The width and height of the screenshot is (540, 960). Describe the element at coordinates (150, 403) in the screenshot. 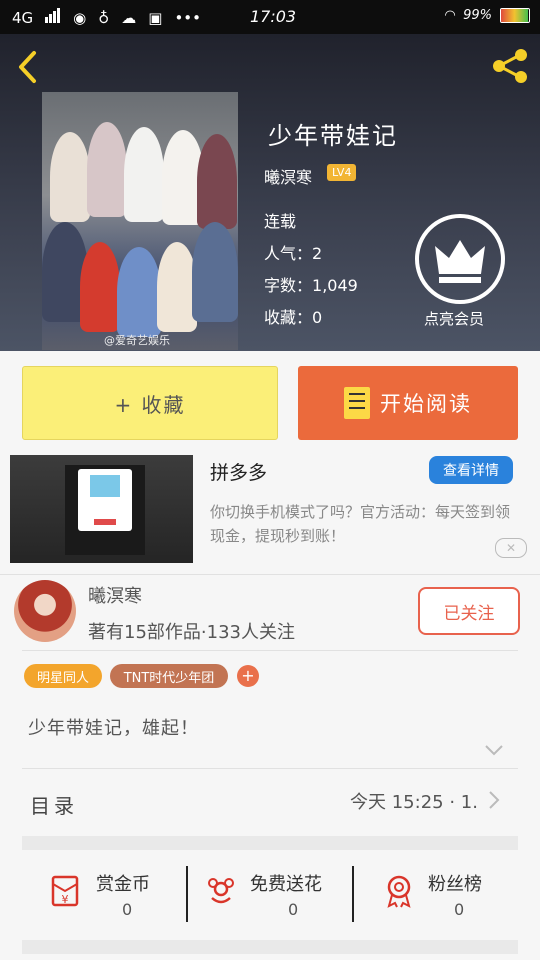

I see `favorite-button: + 收藏` at that location.